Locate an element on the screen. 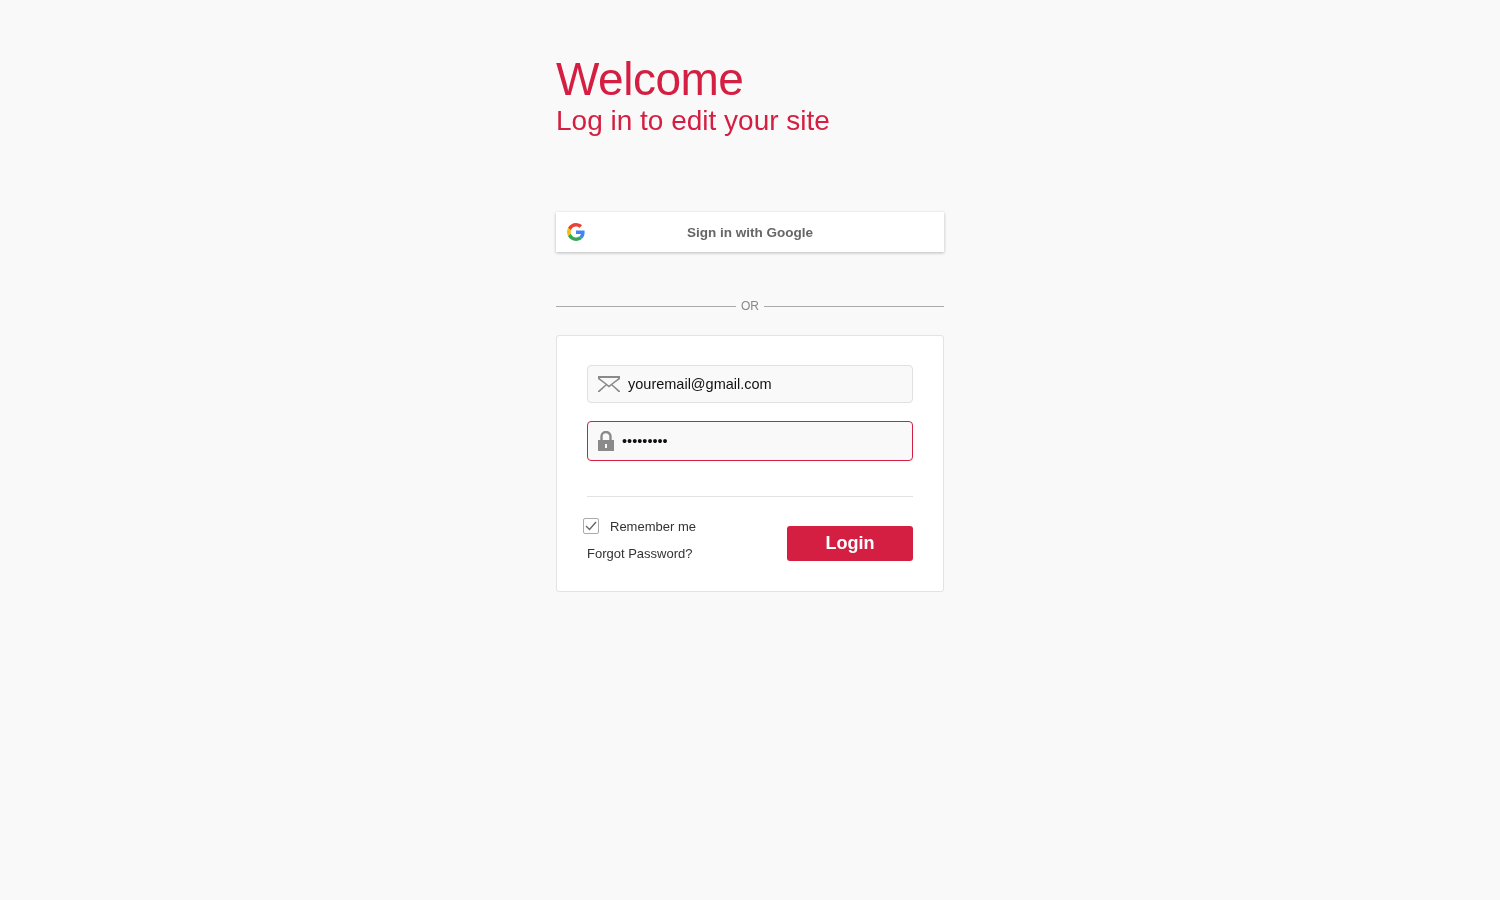  forgot-password-link: Forgot Password? is located at coordinates (641, 553).